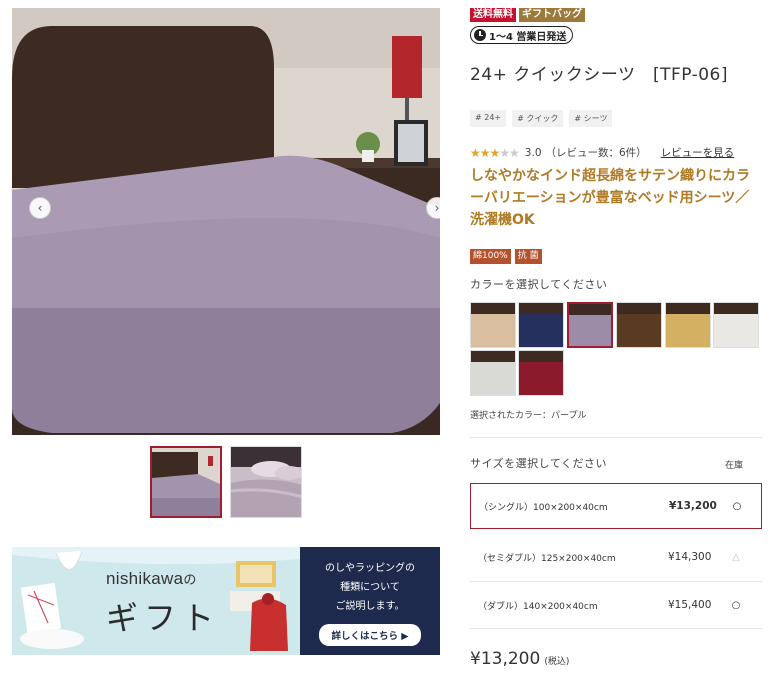 The height and width of the screenshot is (680, 778). I want to click on feature-badges: 綿100% 抗 菌, so click(506, 256).